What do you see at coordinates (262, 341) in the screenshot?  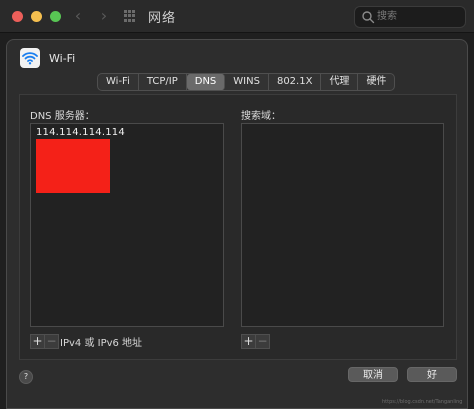 I see `remove-search-domain-button: −` at bounding box center [262, 341].